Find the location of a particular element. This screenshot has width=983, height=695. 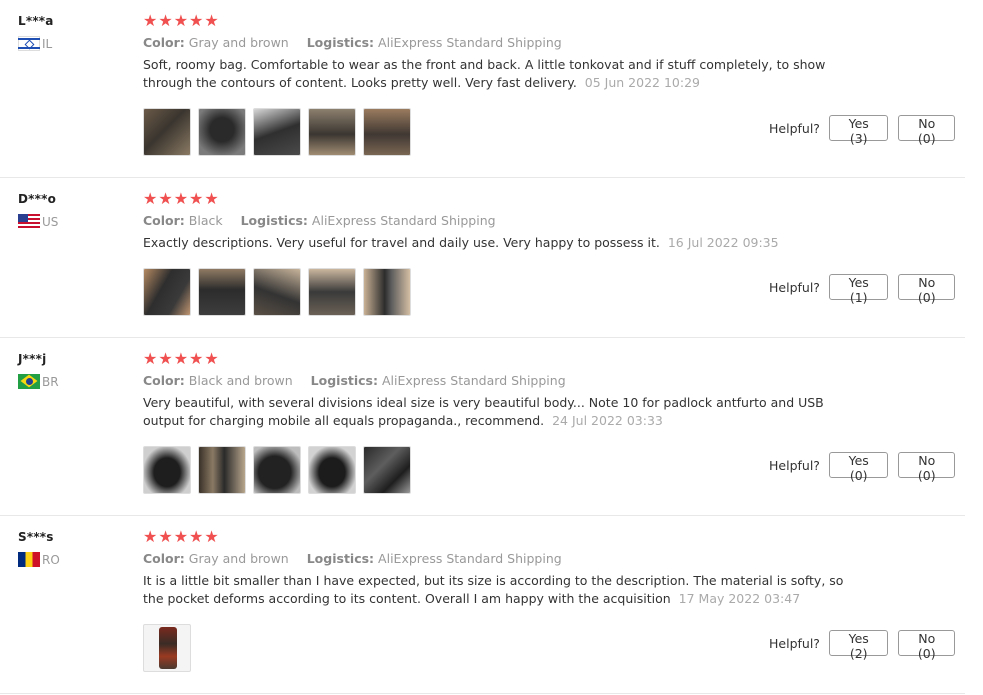

helpful-vote: Helpful? Yes (2) No (0) is located at coordinates (867, 645).